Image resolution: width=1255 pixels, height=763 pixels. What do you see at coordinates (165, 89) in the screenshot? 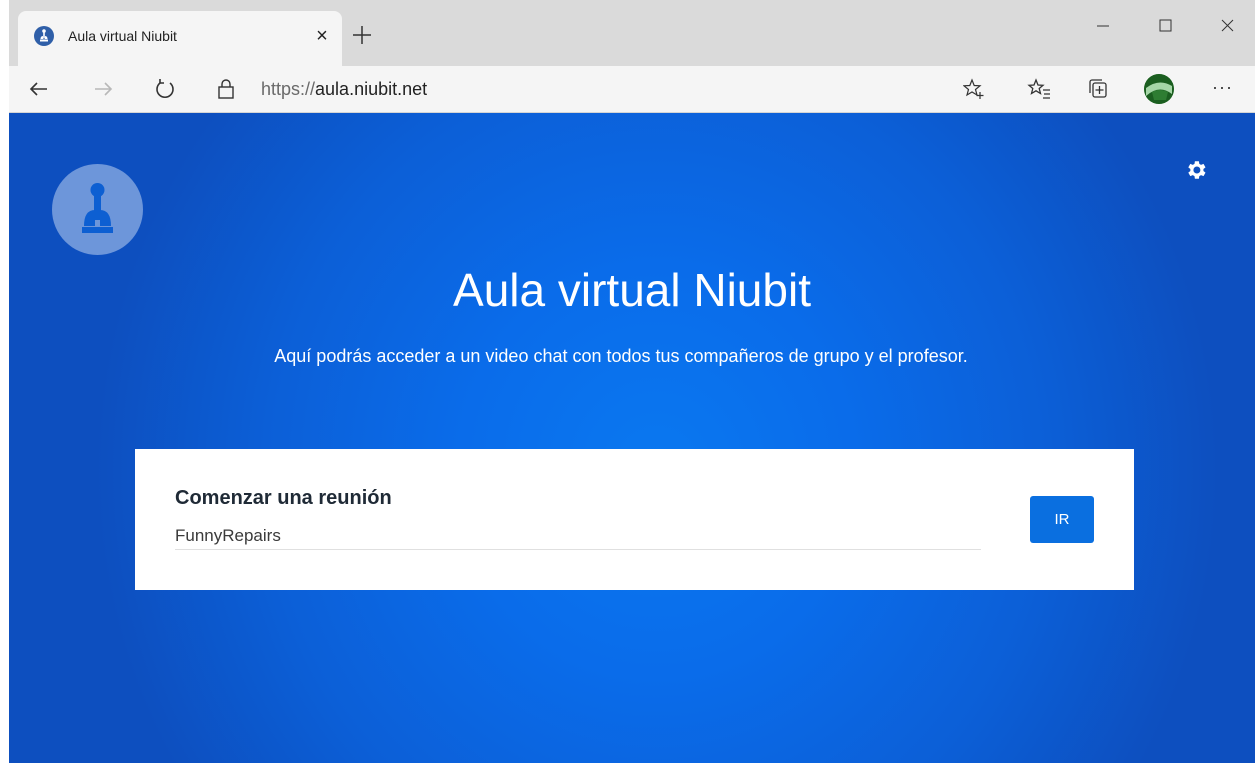
I see `refresh-icon` at bounding box center [165, 89].